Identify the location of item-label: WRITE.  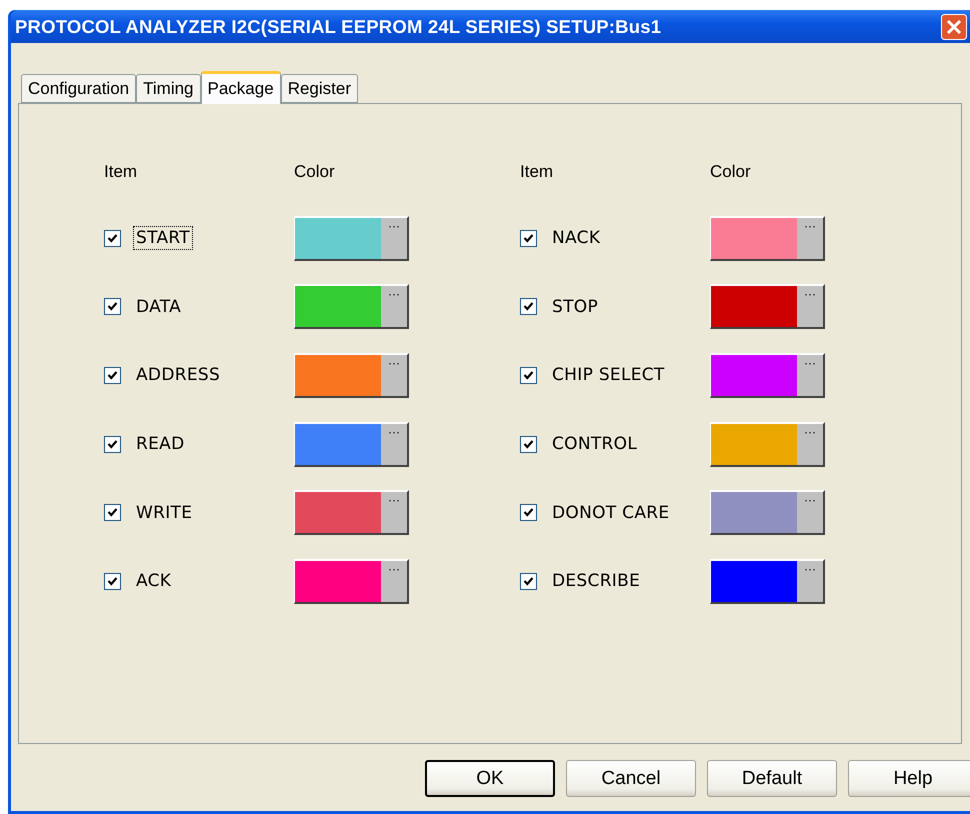
(164, 513).